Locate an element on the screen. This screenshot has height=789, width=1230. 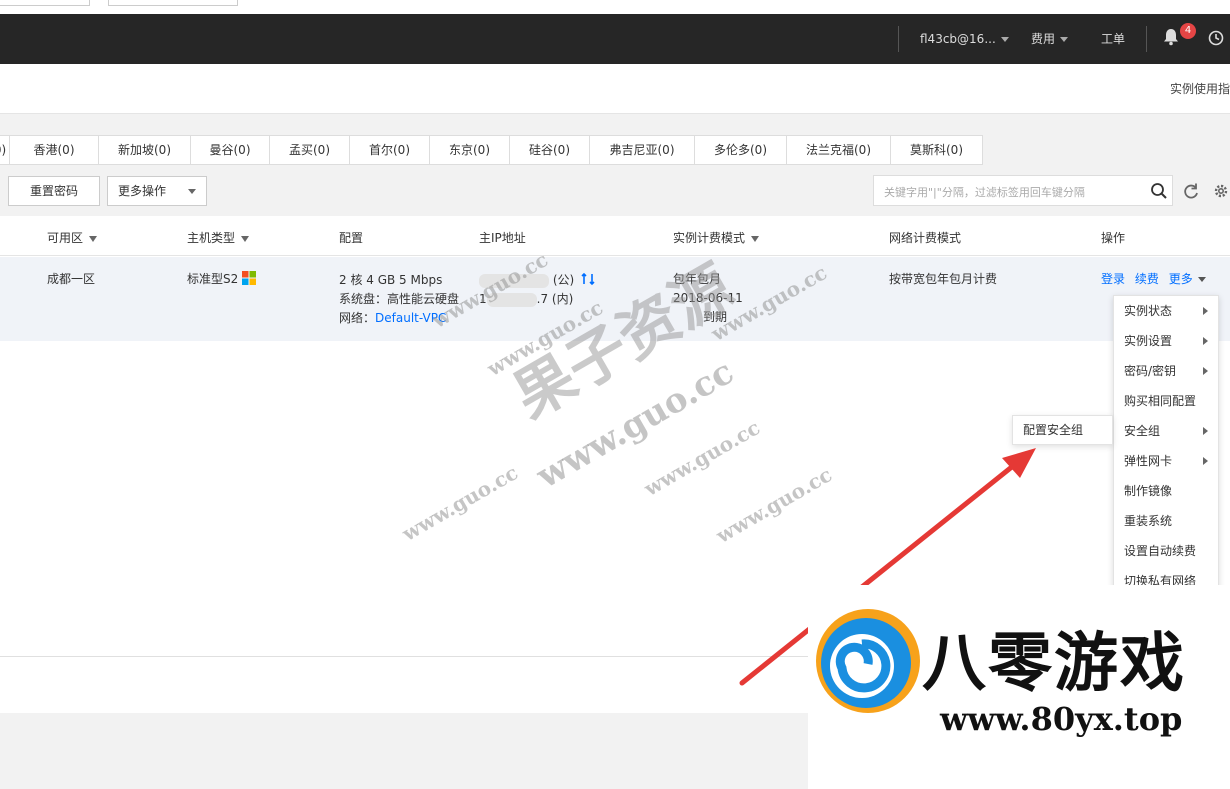
logo-url: www.80yx.top is located at coordinates (1061, 719).